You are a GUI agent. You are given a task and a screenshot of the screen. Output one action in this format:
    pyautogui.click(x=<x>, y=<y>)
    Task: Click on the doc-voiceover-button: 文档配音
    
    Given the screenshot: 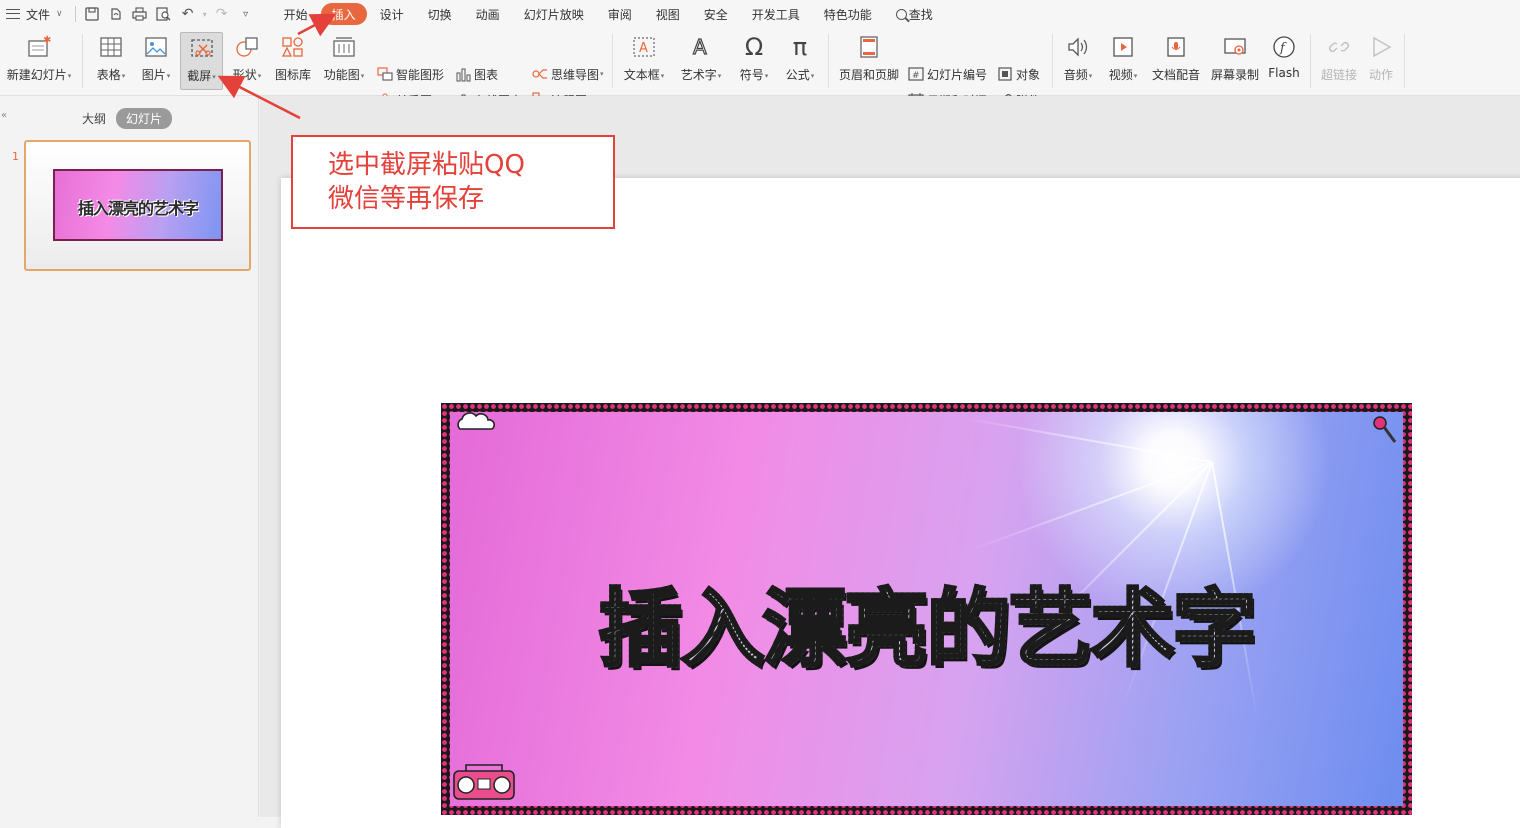 What is the action you would take?
    pyautogui.click(x=1176, y=61)
    